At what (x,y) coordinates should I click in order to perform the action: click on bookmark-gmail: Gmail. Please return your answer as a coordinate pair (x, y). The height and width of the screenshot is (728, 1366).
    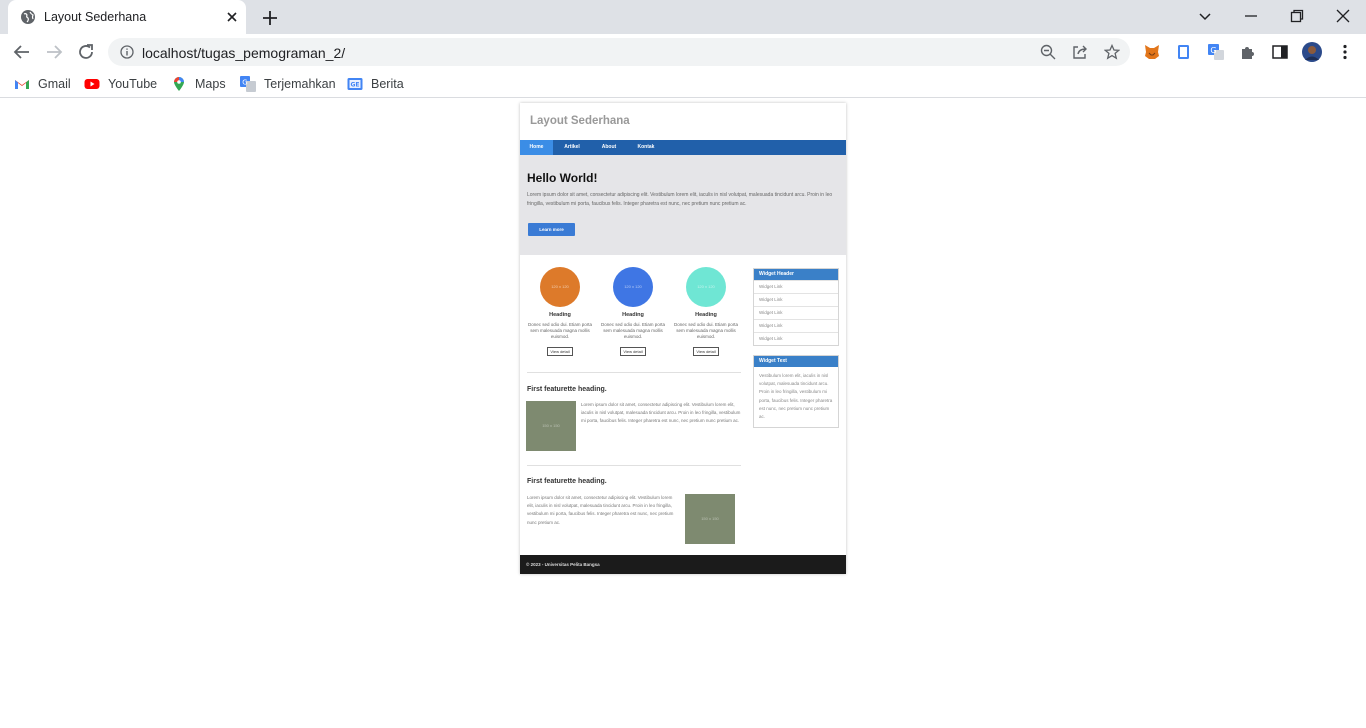
    Looking at the image, I should click on (42, 84).